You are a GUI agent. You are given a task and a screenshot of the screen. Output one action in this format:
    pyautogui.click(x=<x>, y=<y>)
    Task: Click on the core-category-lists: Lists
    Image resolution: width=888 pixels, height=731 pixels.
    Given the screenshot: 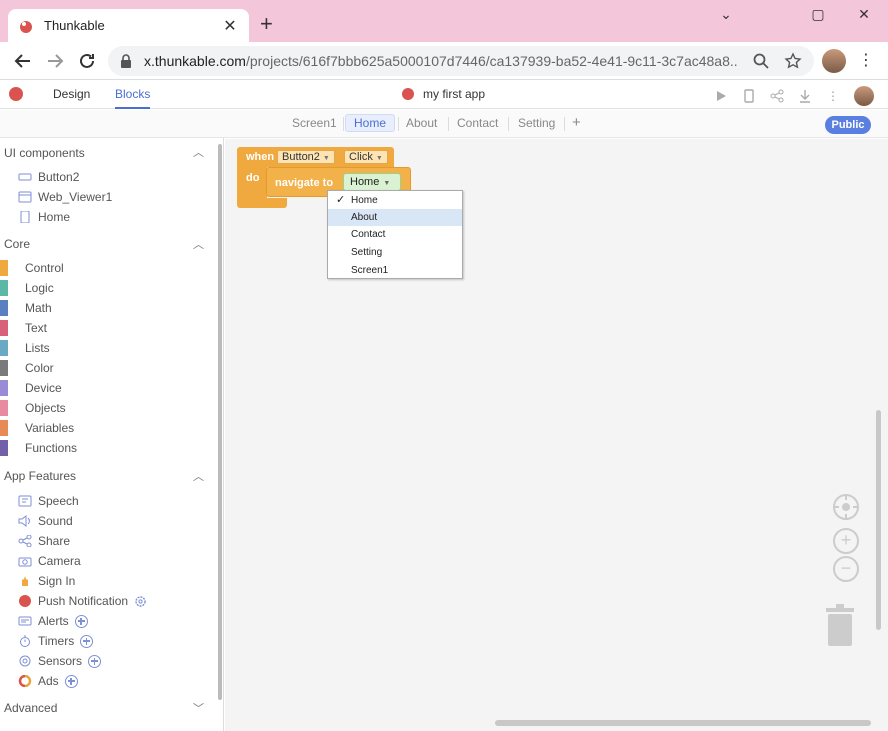 What is the action you would take?
    pyautogui.click(x=25, y=348)
    